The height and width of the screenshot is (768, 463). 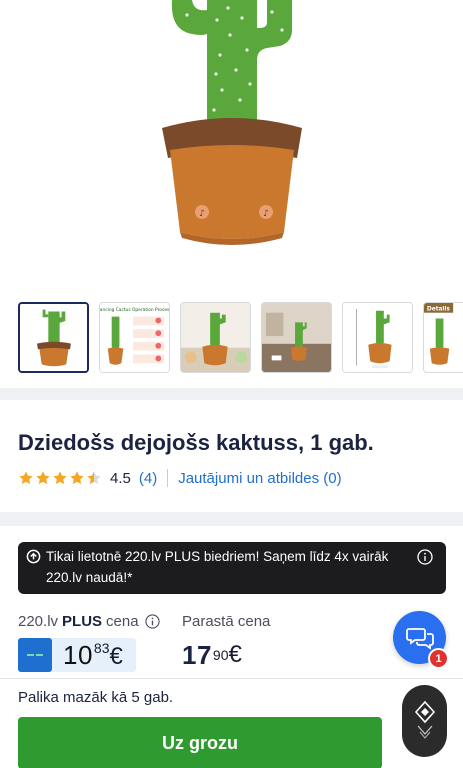 I want to click on thumbnail-lifestyle, so click(x=215, y=337).